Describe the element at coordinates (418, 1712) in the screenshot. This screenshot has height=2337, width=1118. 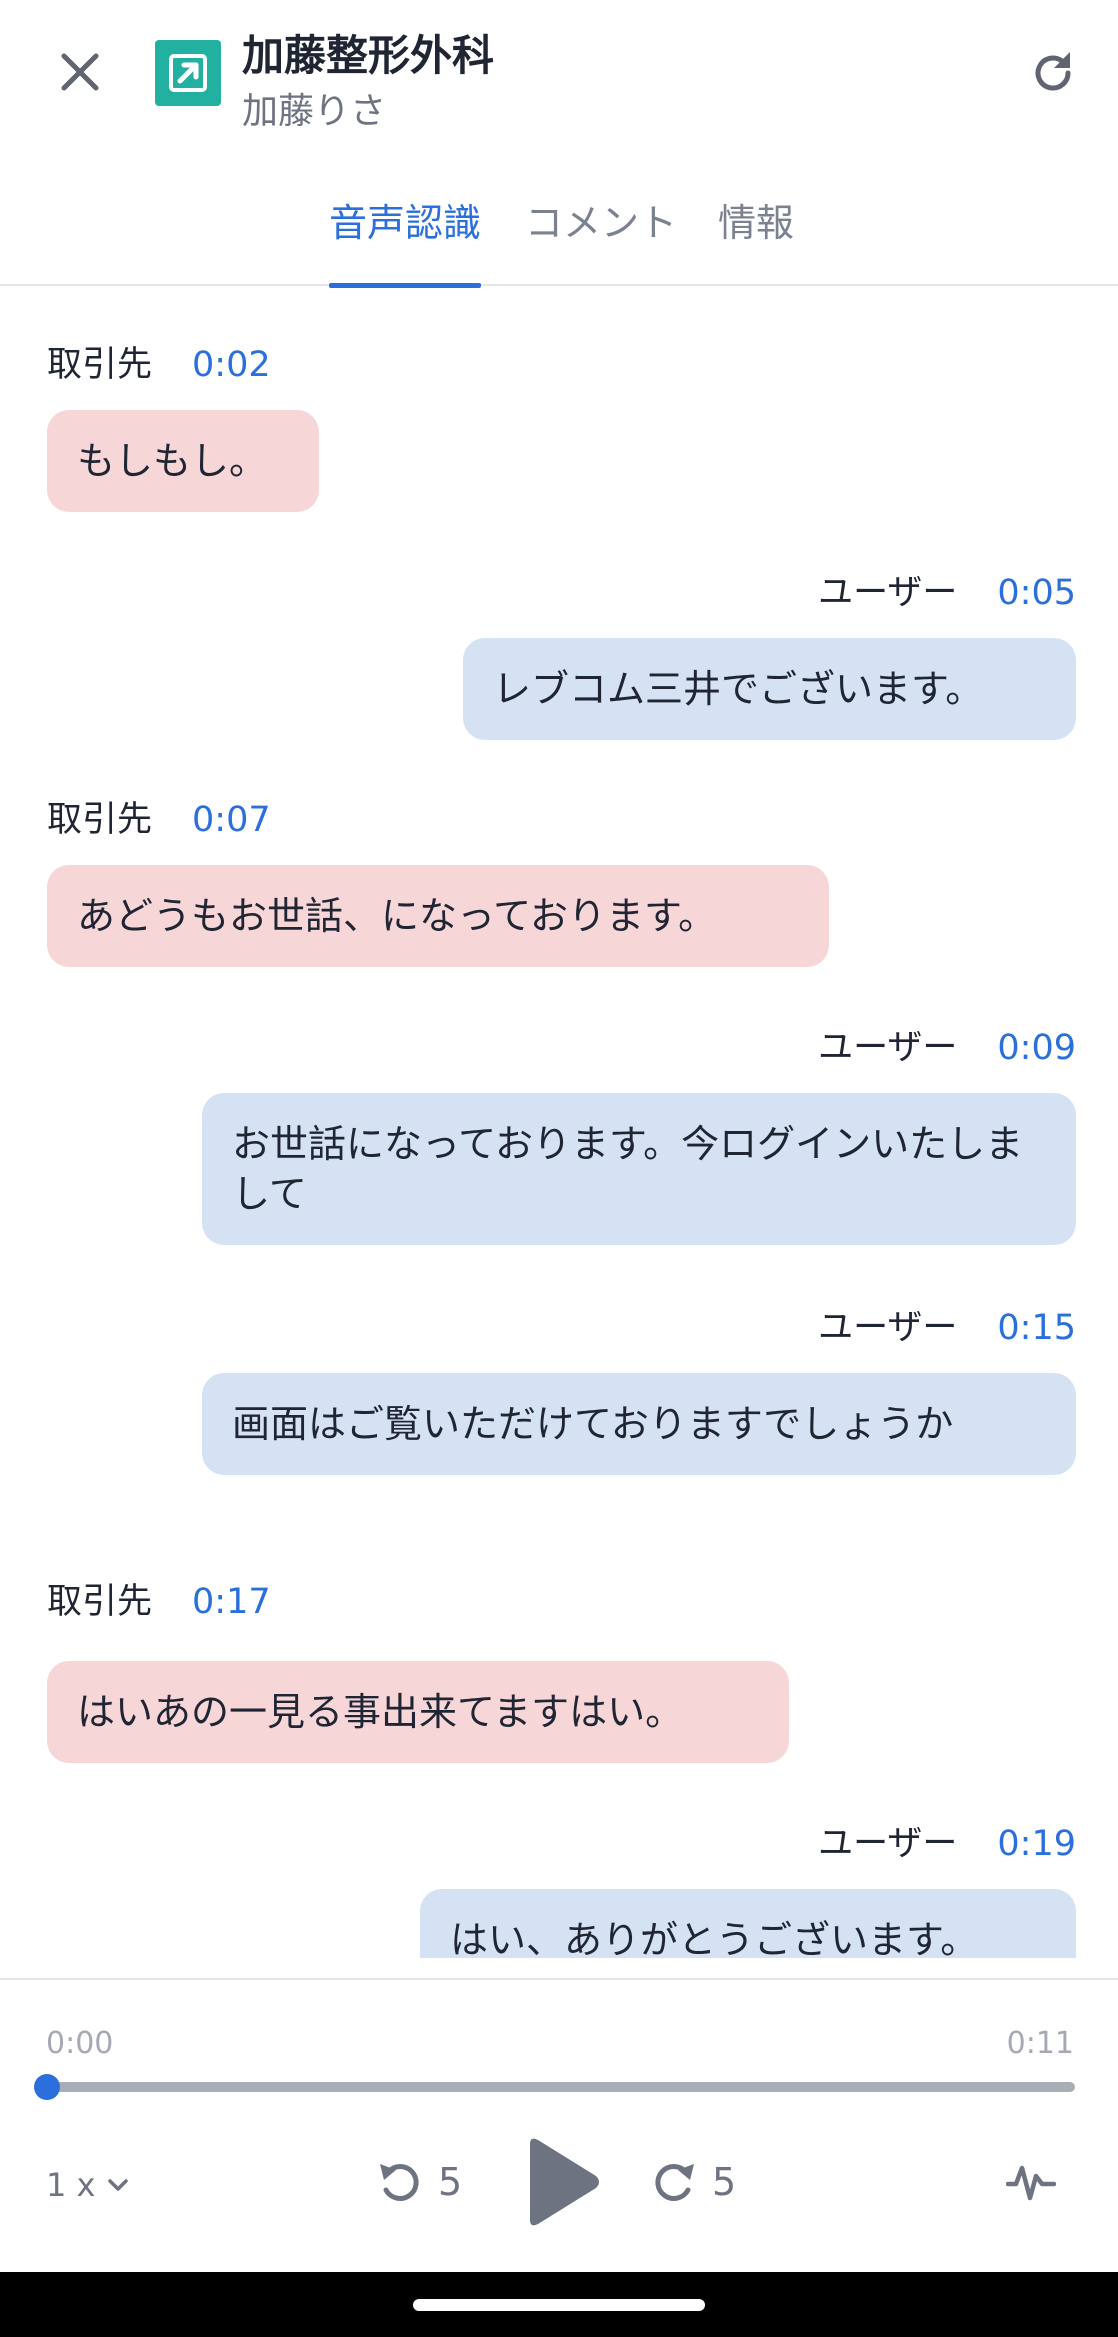
I see `client-message-bubble: はいあの一見る事出来てますはい。` at that location.